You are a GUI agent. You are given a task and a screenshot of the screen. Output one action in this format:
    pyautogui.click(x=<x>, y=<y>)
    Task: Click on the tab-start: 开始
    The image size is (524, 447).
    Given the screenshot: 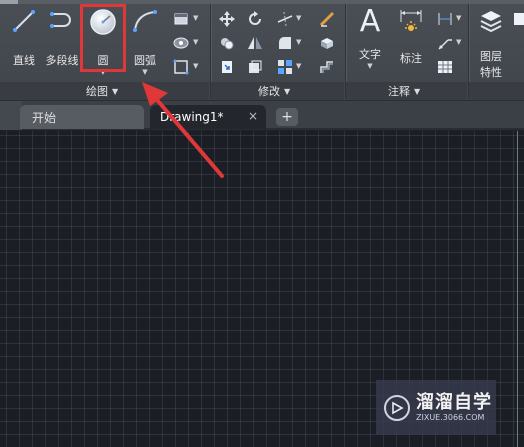 What is the action you would take?
    pyautogui.click(x=82, y=117)
    